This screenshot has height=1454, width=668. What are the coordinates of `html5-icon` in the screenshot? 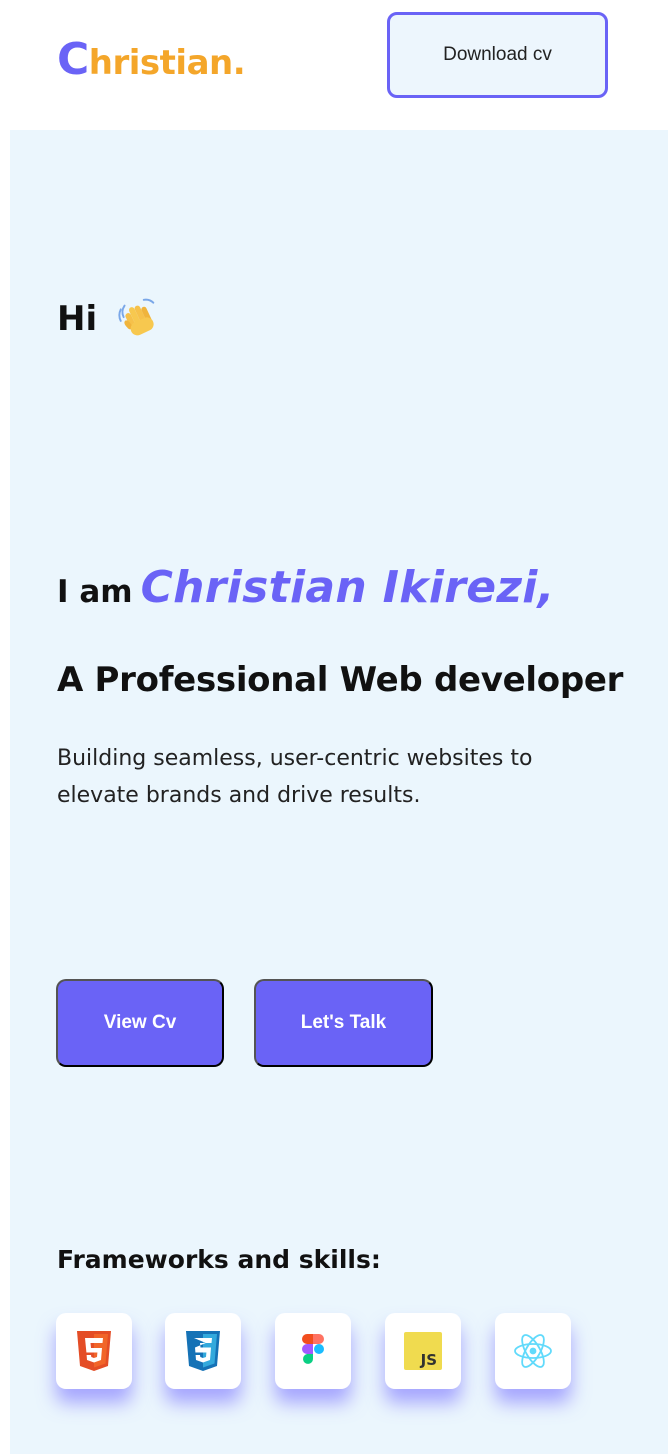 It's located at (94, 1351).